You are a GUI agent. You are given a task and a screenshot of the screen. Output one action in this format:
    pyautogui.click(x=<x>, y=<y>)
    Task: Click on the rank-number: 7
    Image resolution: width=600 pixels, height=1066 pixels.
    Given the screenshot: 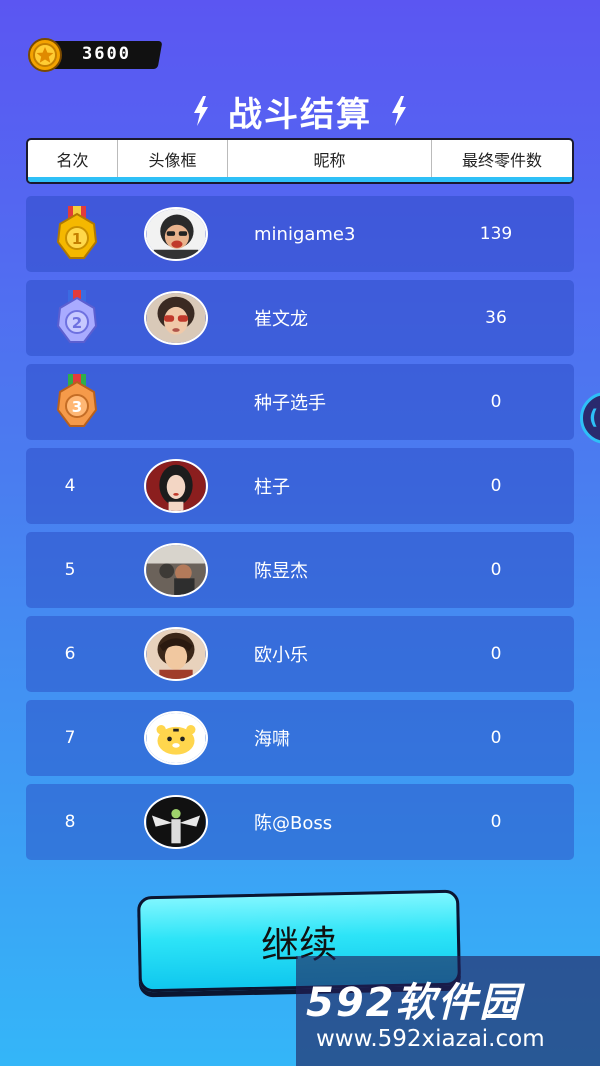 What is the action you would take?
    pyautogui.click(x=70, y=738)
    